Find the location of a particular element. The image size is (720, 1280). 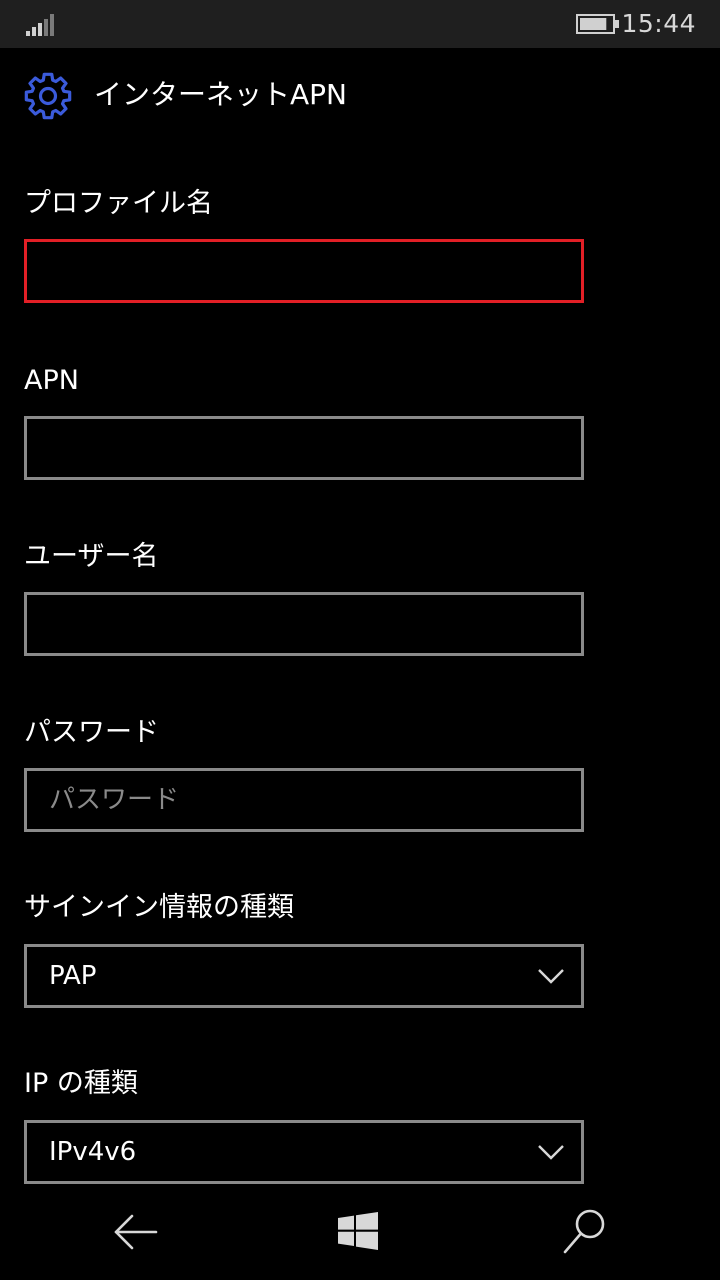

signin-type-selected: PAP is located at coordinates (73, 976).